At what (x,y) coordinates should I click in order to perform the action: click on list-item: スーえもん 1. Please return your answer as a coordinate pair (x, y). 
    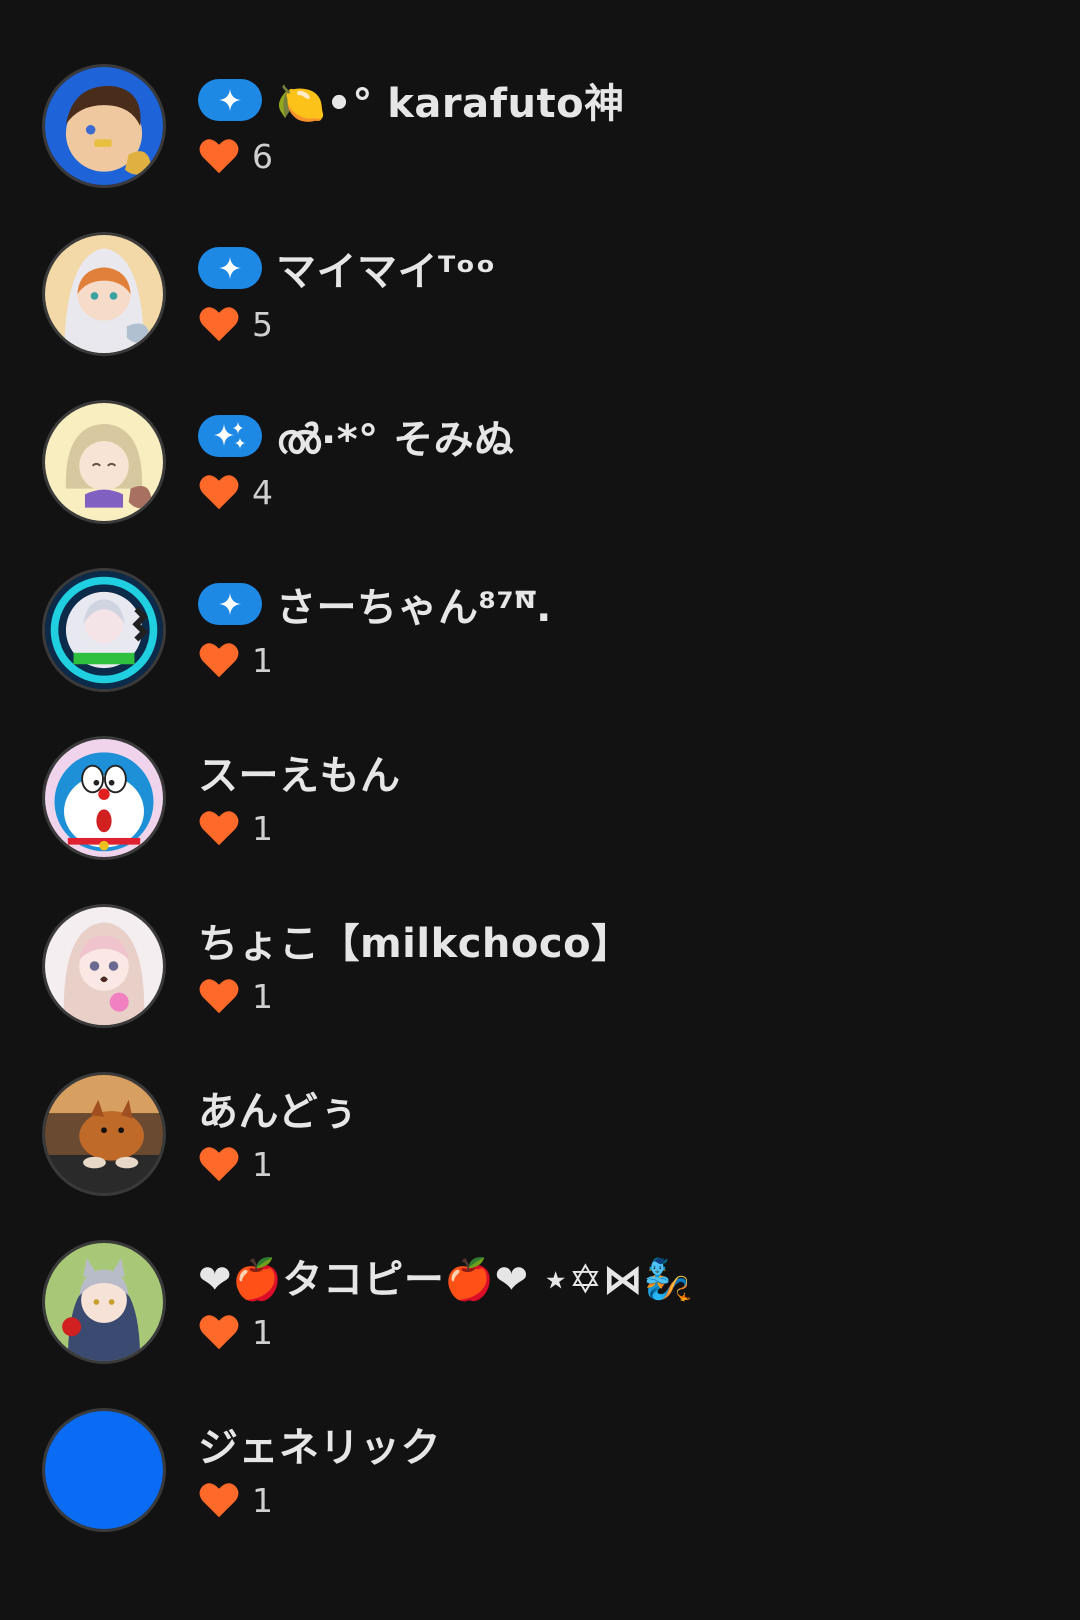
    Looking at the image, I should click on (540, 820).